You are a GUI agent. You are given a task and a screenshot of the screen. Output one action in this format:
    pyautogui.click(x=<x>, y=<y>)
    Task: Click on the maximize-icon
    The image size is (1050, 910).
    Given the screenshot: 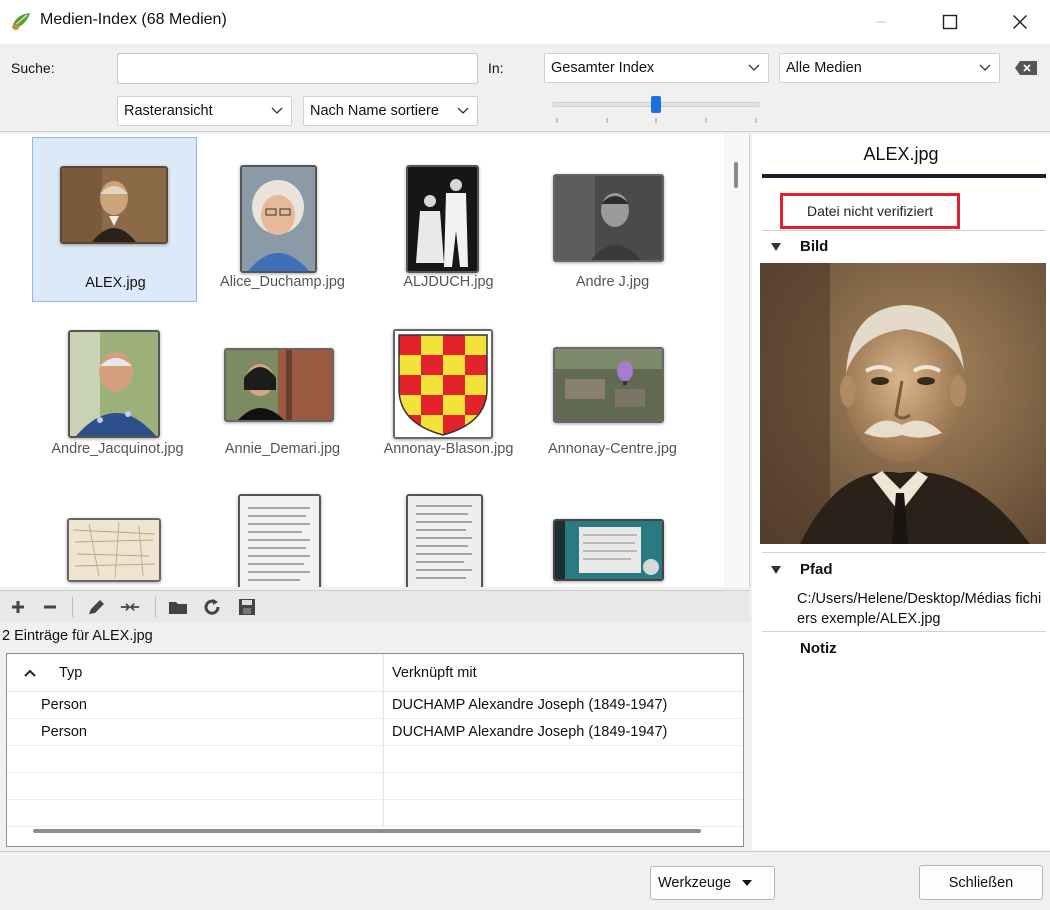 What is the action you would take?
    pyautogui.click(x=950, y=22)
    